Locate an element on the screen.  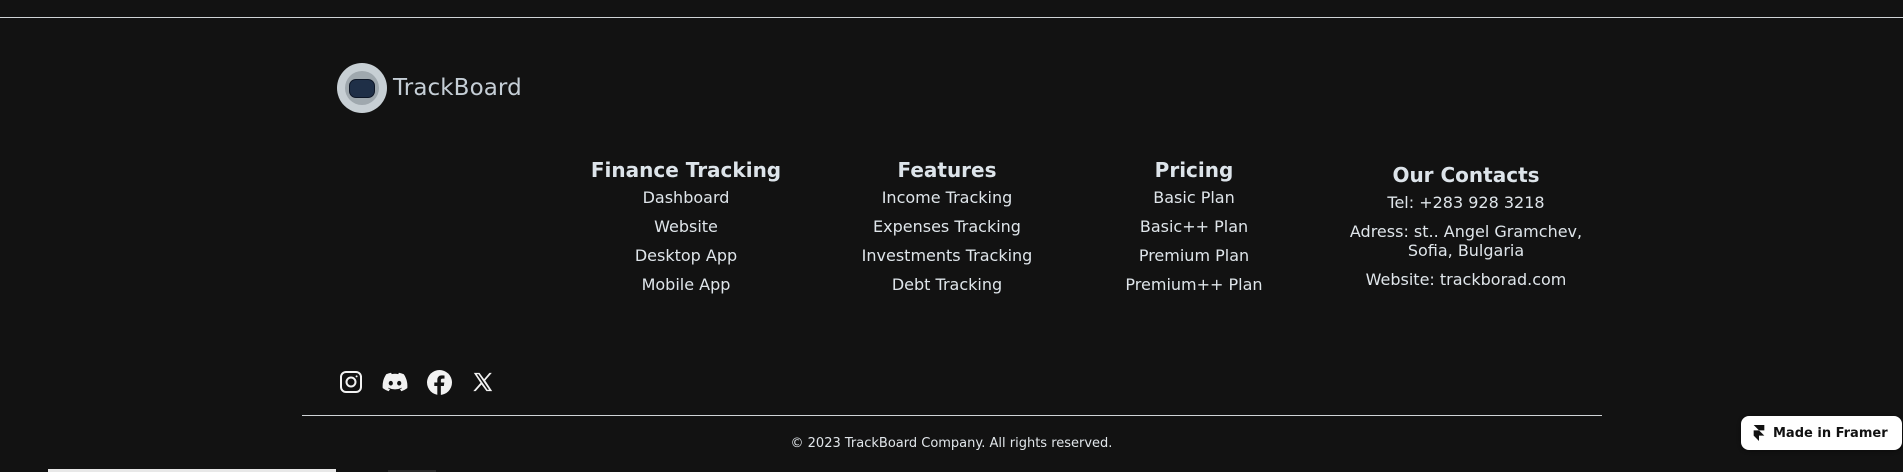
link-premium-plus-plan: Premium++ Plan is located at coordinates (1194, 284).